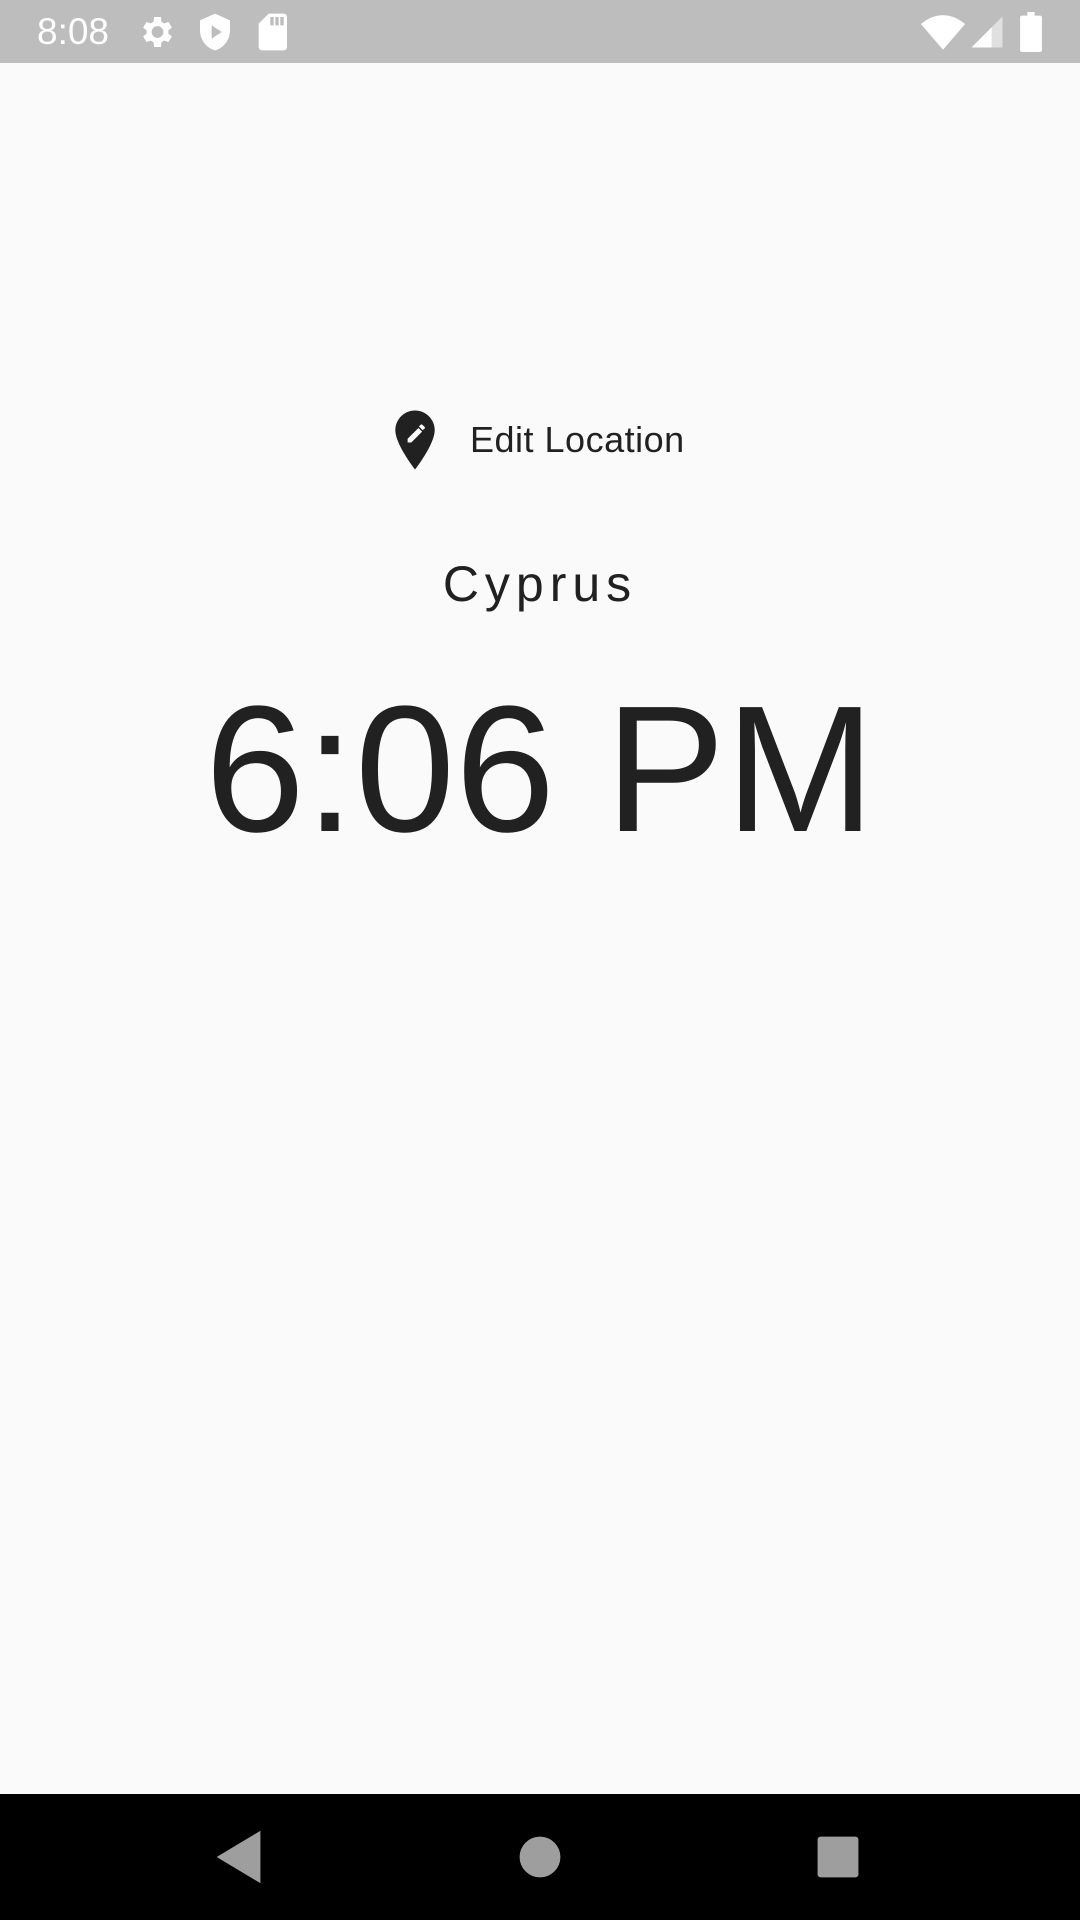 This screenshot has width=1080, height=1920. Describe the element at coordinates (540, 584) in the screenshot. I see `location-name: Cyprus` at that location.